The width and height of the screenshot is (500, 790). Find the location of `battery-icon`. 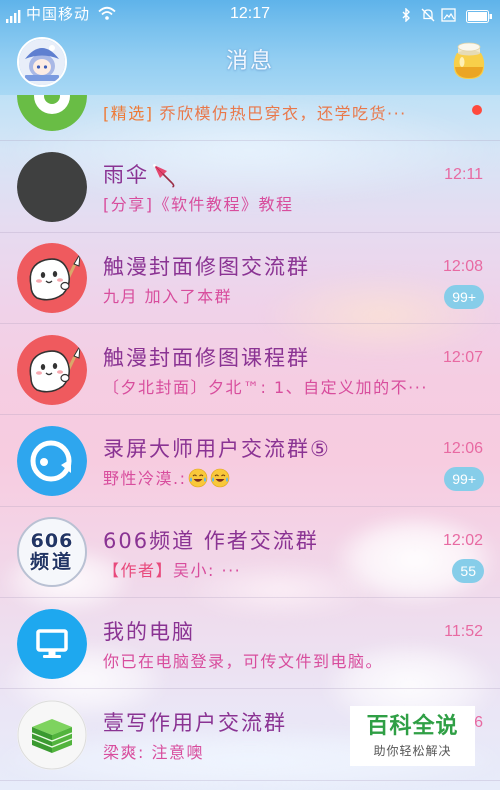

battery-icon is located at coordinates (479, 17).